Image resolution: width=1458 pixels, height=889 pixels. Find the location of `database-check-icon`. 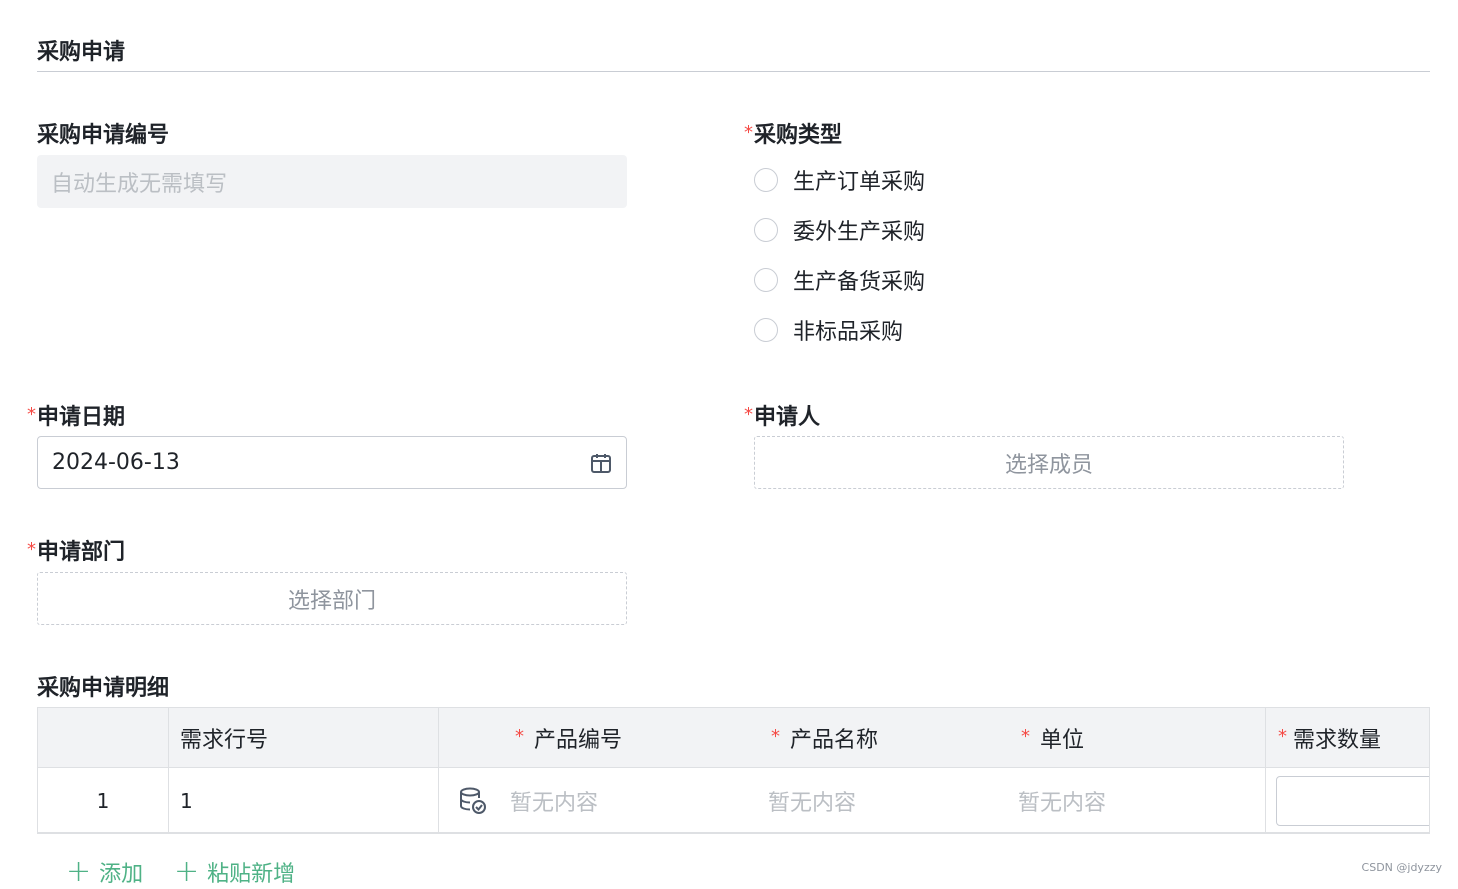

database-check-icon is located at coordinates (473, 801).